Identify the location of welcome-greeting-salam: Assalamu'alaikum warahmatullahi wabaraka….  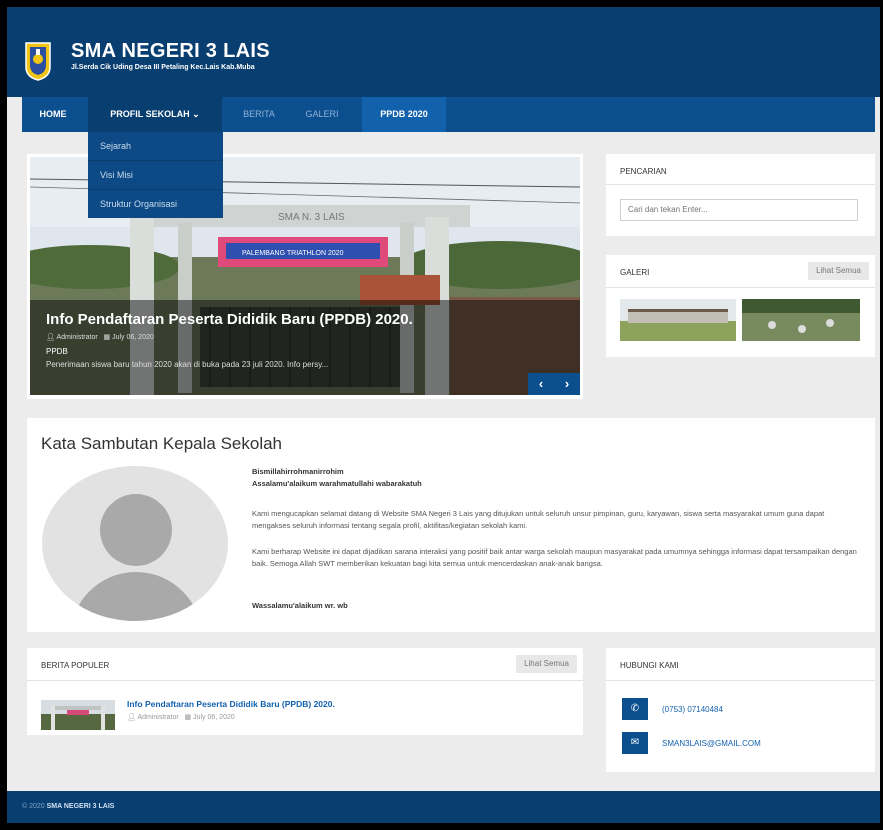
(337, 483).